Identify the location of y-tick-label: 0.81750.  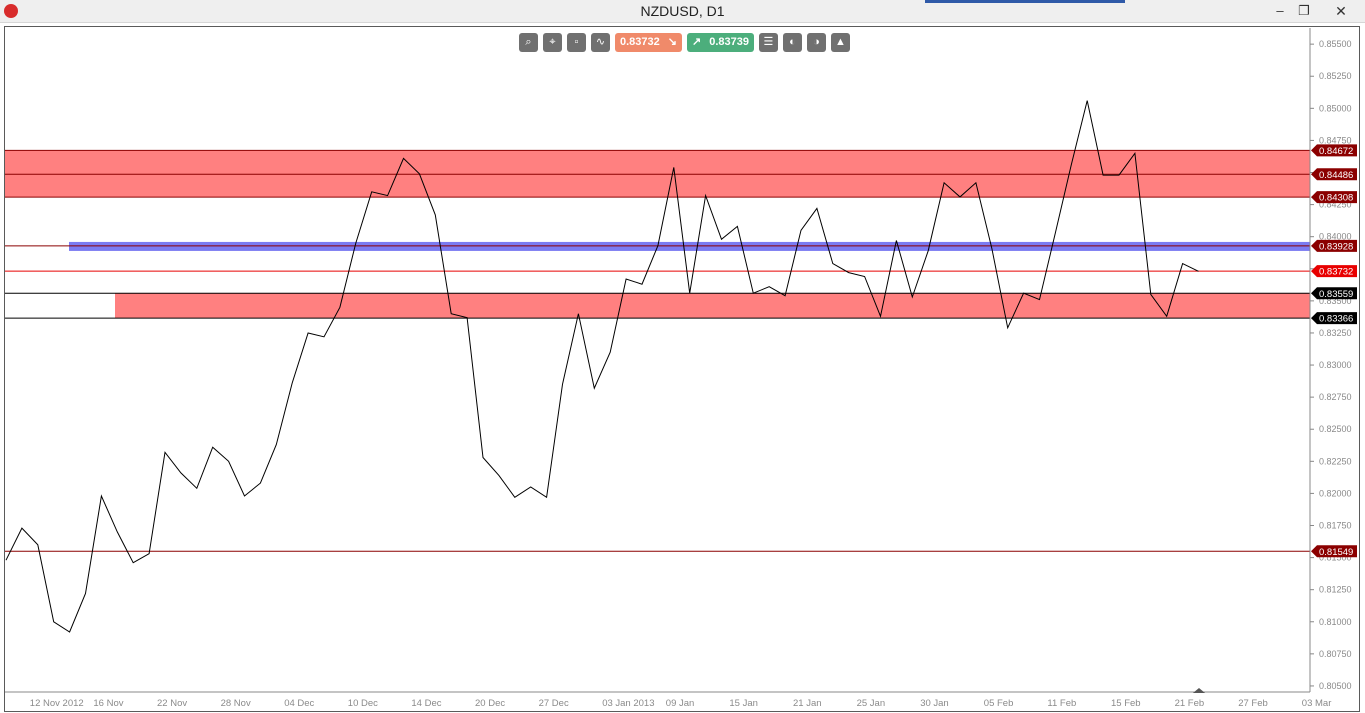
(1335, 525).